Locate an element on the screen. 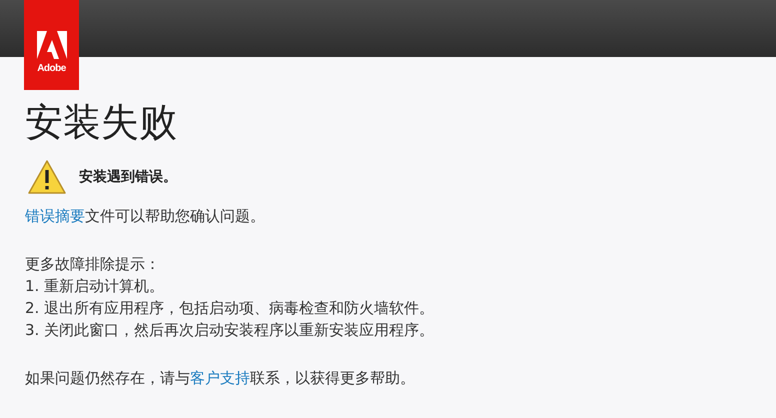 This screenshot has height=418, width=776. tip-item: 1. 重新启动计算机。 is located at coordinates (95, 286).